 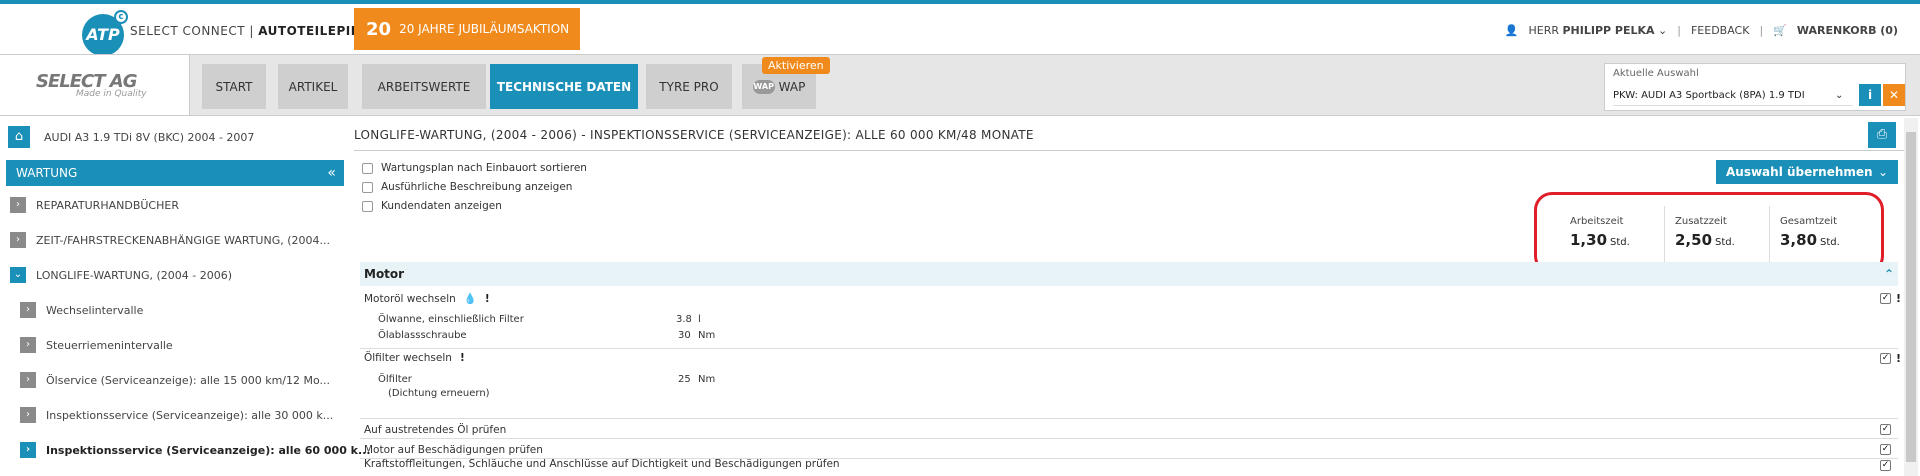 What do you see at coordinates (796, 65) in the screenshot?
I see `activate-badge: Aktivieren` at bounding box center [796, 65].